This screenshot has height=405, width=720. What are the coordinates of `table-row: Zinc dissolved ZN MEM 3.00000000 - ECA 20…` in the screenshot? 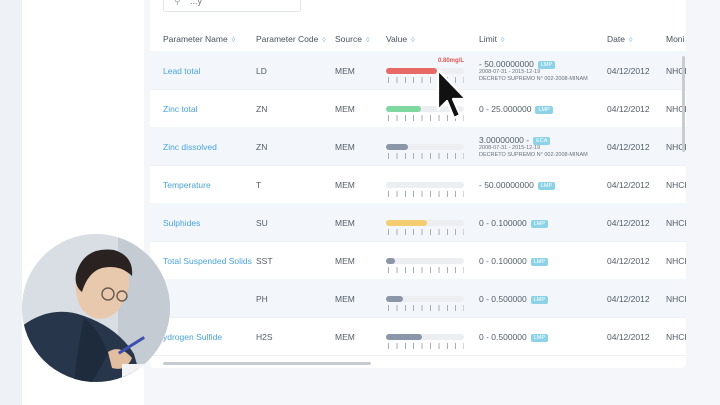 It's located at (418, 146).